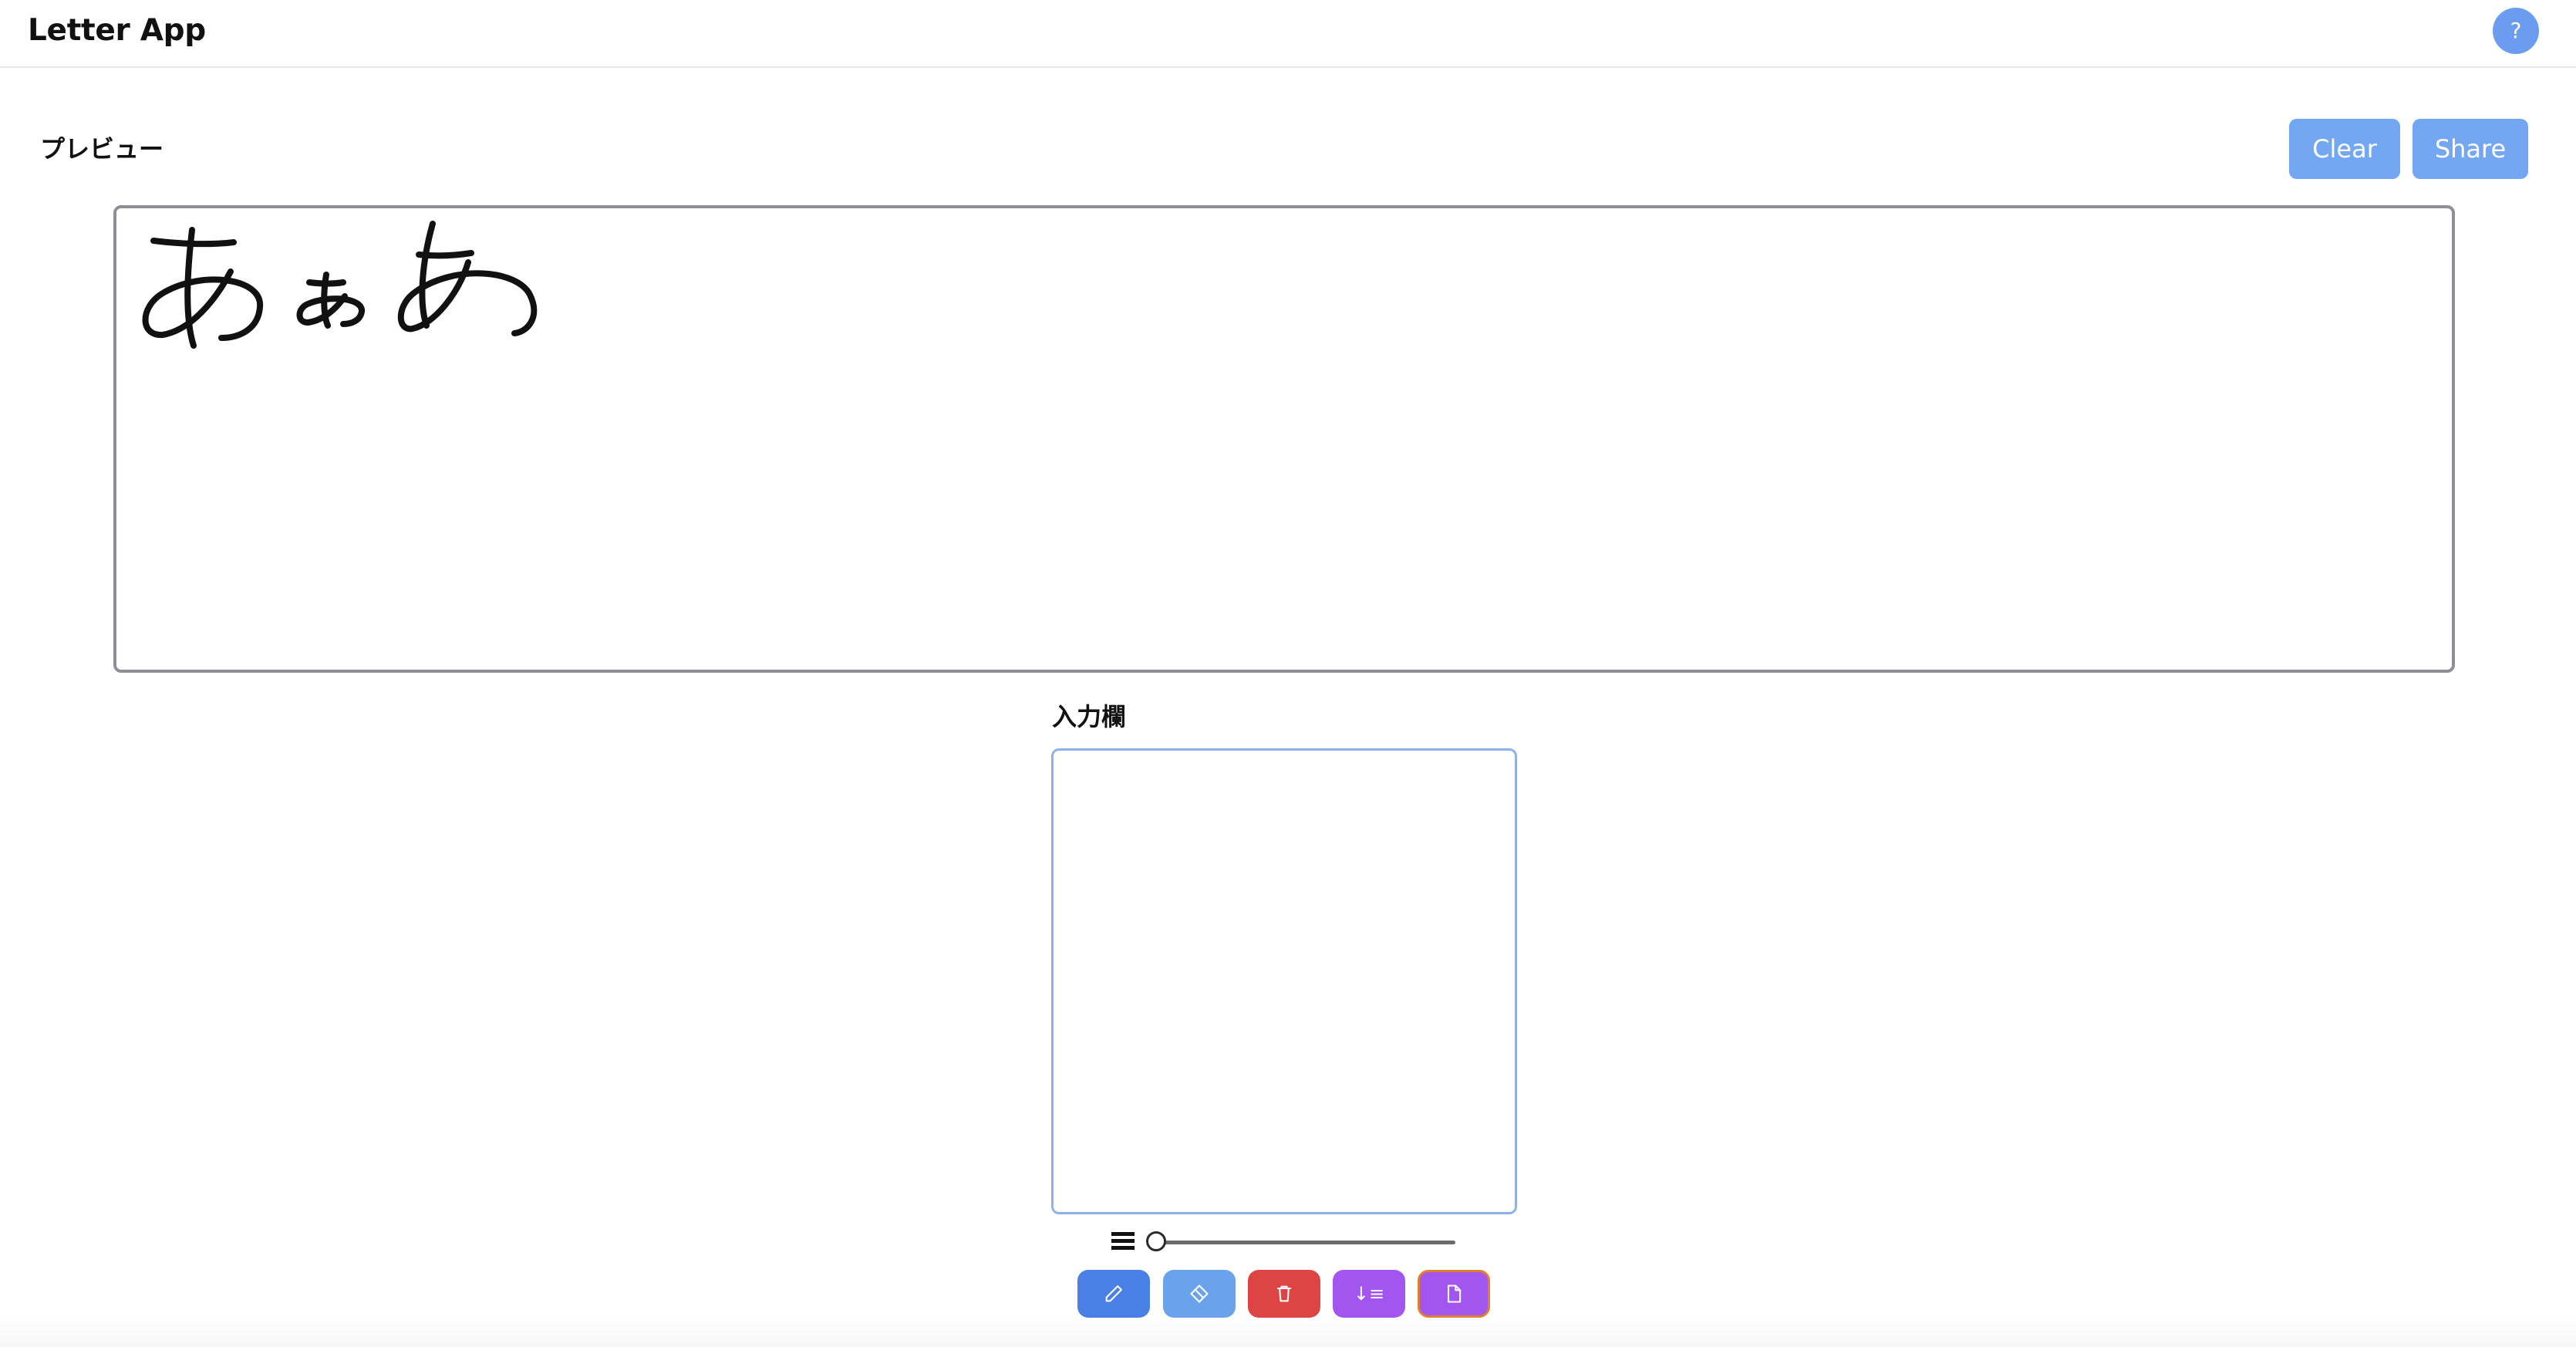 The width and height of the screenshot is (2576, 1347). I want to click on preview-label: プレビュー, so click(102, 149).